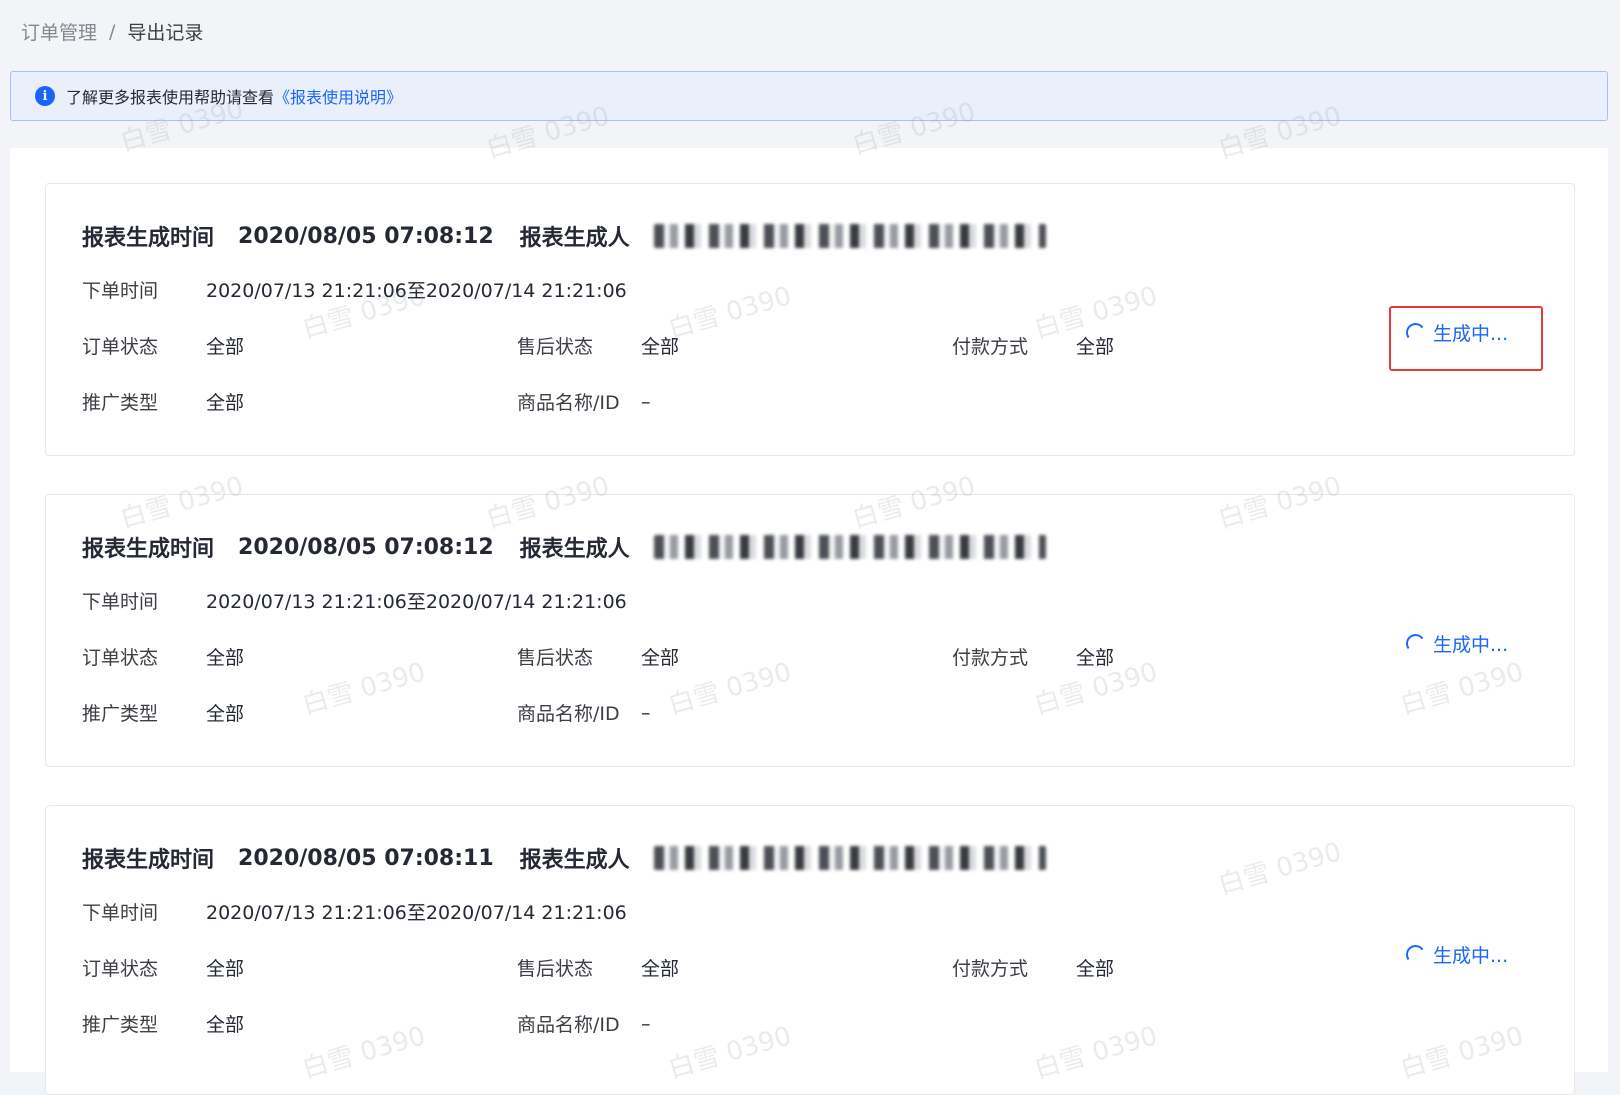  Describe the element at coordinates (1466, 338) in the screenshot. I see `highlight-box` at that location.